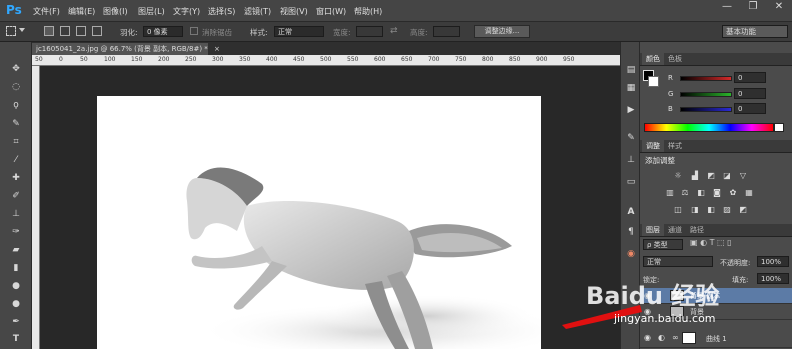 This screenshot has width=792, height=349. What do you see at coordinates (727, 7) in the screenshot?
I see `minimize-button: —` at bounding box center [727, 7].